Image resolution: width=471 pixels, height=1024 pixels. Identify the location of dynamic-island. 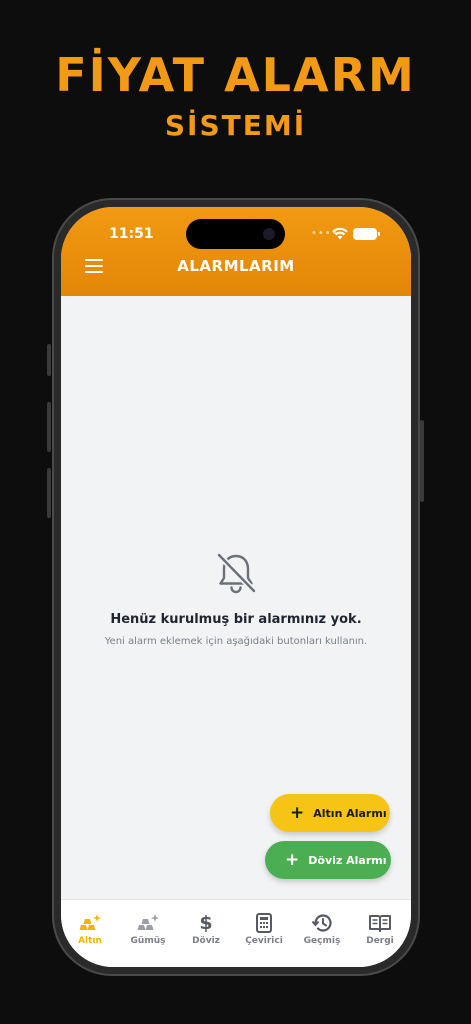
(235, 234).